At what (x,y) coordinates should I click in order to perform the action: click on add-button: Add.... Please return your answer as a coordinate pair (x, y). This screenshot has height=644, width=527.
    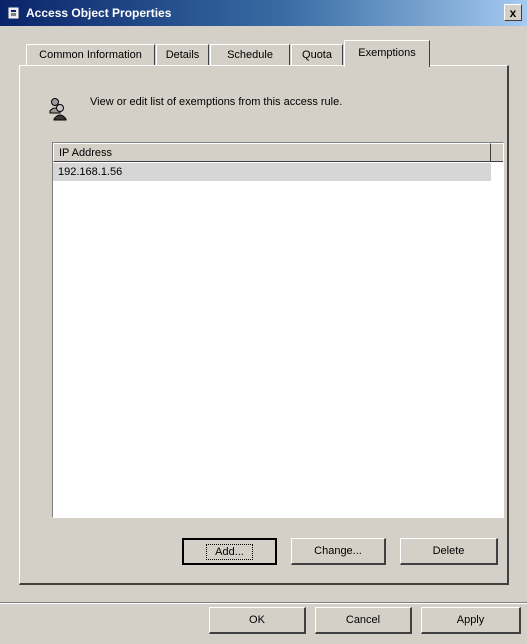
    Looking at the image, I should click on (229, 551).